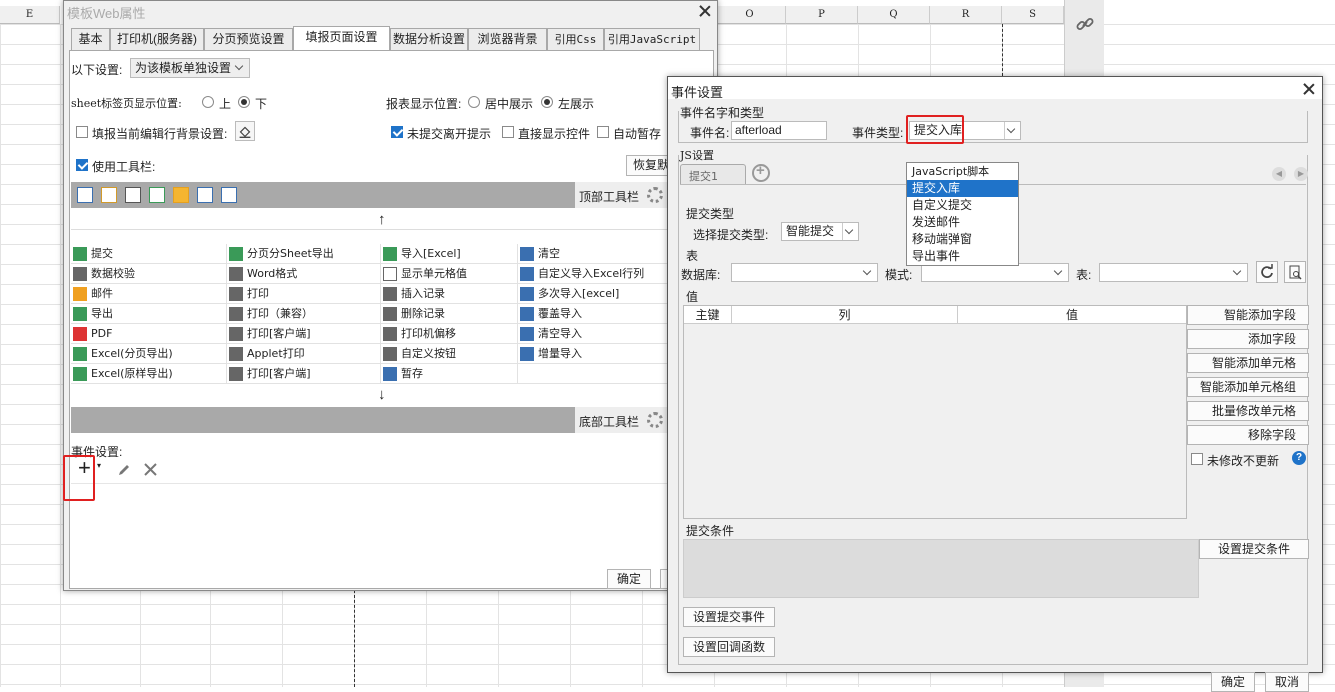 Image resolution: width=1335 pixels, height=692 pixels. Describe the element at coordinates (449, 294) in the screenshot. I see `toolbar-button-2-2: 插入记录` at that location.